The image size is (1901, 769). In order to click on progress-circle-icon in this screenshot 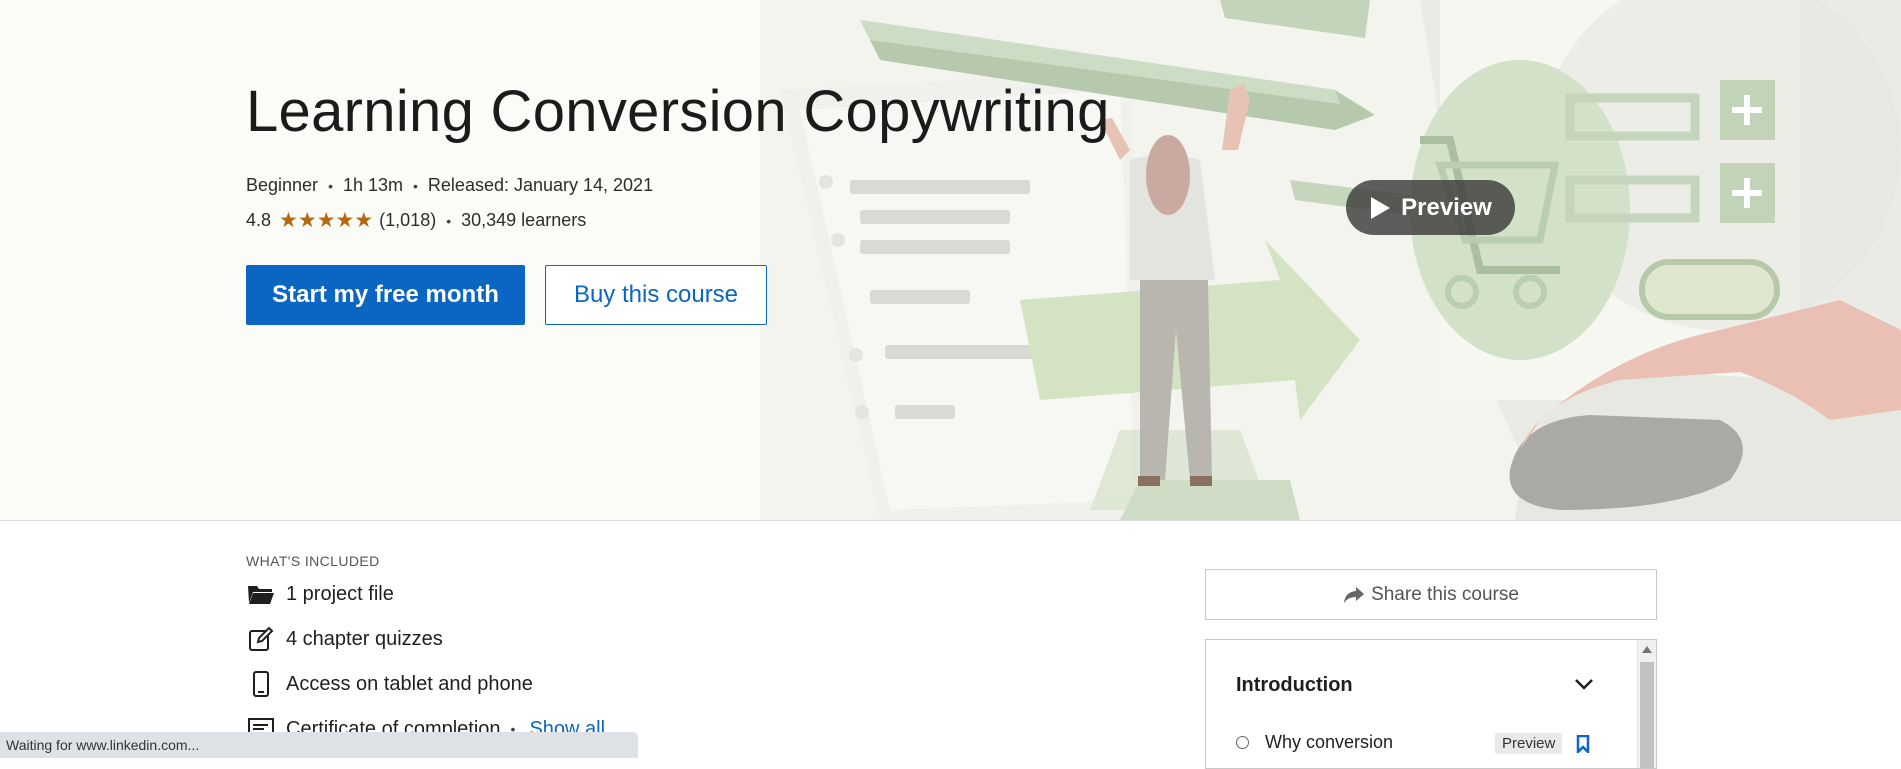, I will do `click(1242, 742)`.